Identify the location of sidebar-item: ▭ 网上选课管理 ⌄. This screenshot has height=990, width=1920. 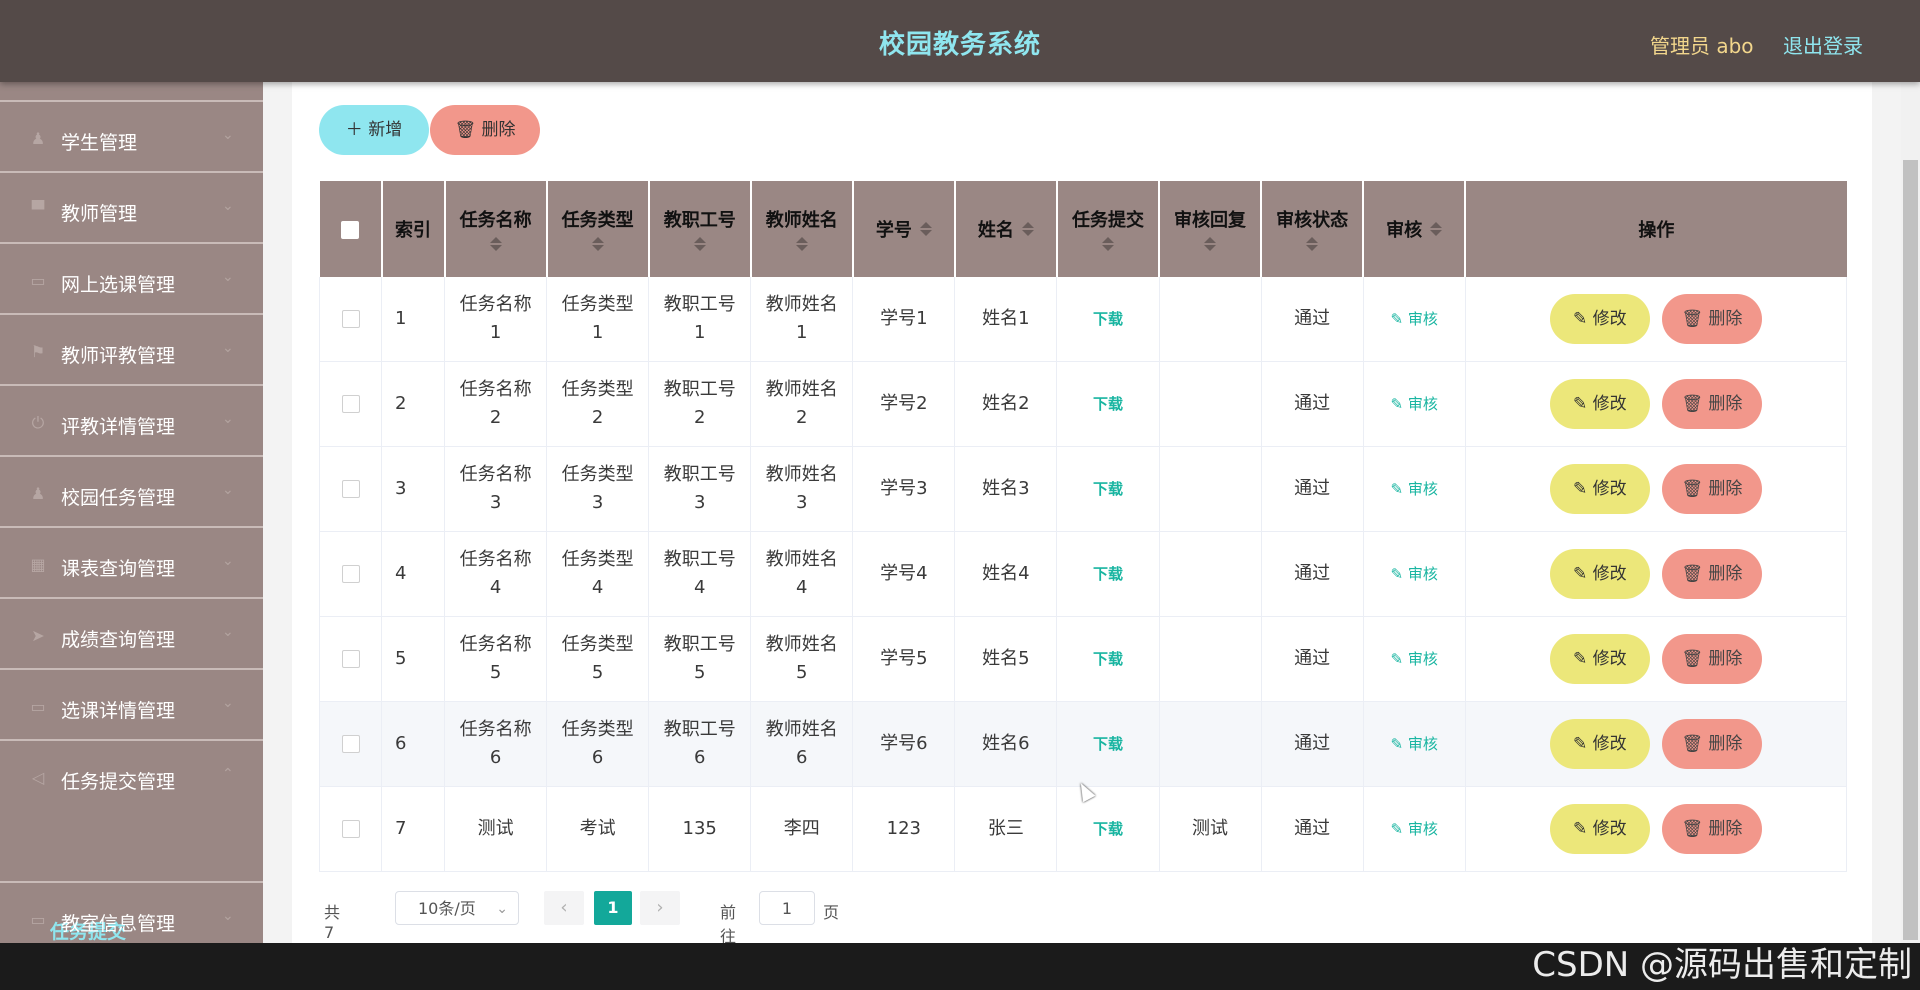
(131, 277).